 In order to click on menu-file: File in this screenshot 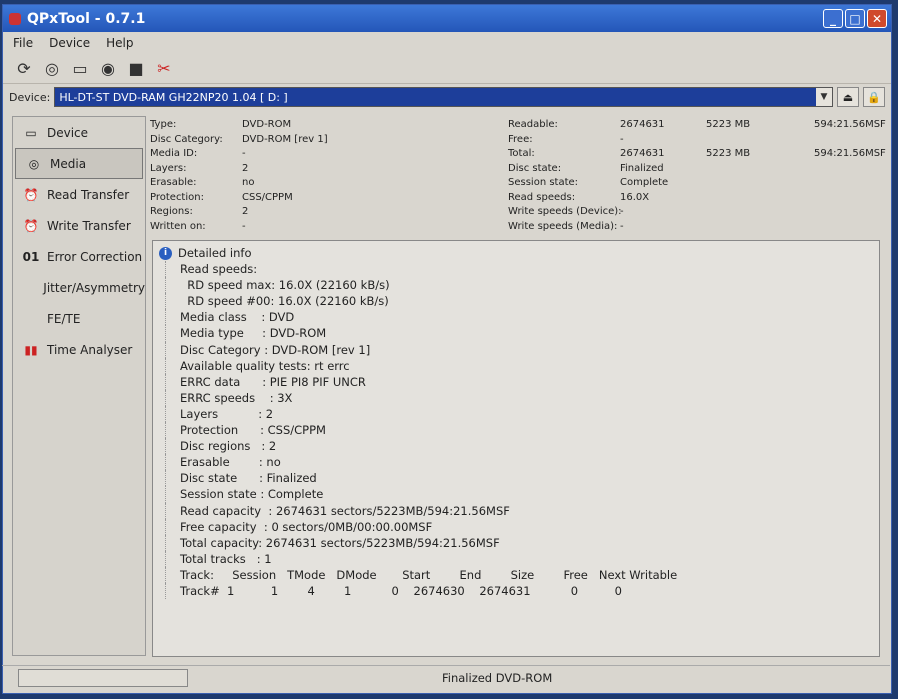, I will do `click(23, 43)`.